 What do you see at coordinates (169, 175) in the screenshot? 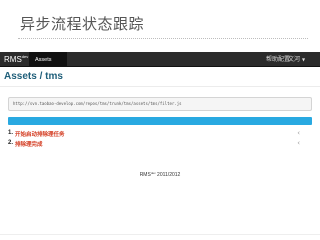
I see `footer-year: 2011/2012` at bounding box center [169, 175].